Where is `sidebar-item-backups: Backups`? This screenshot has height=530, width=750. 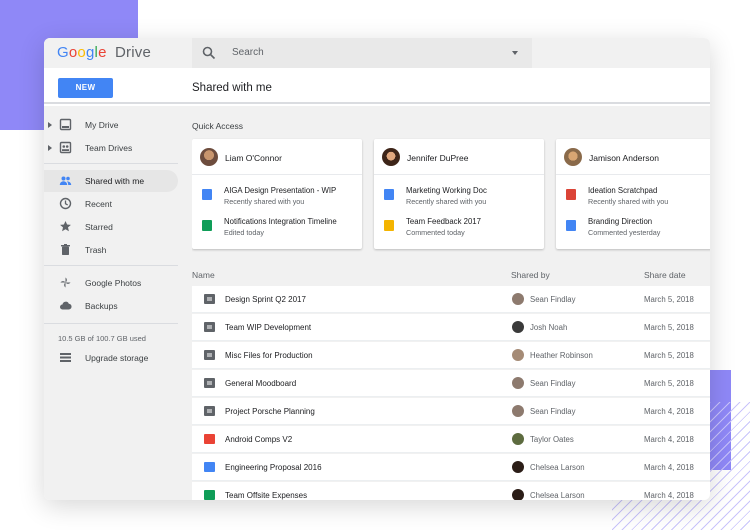
sidebar-item-backups: Backups is located at coordinates (111, 306).